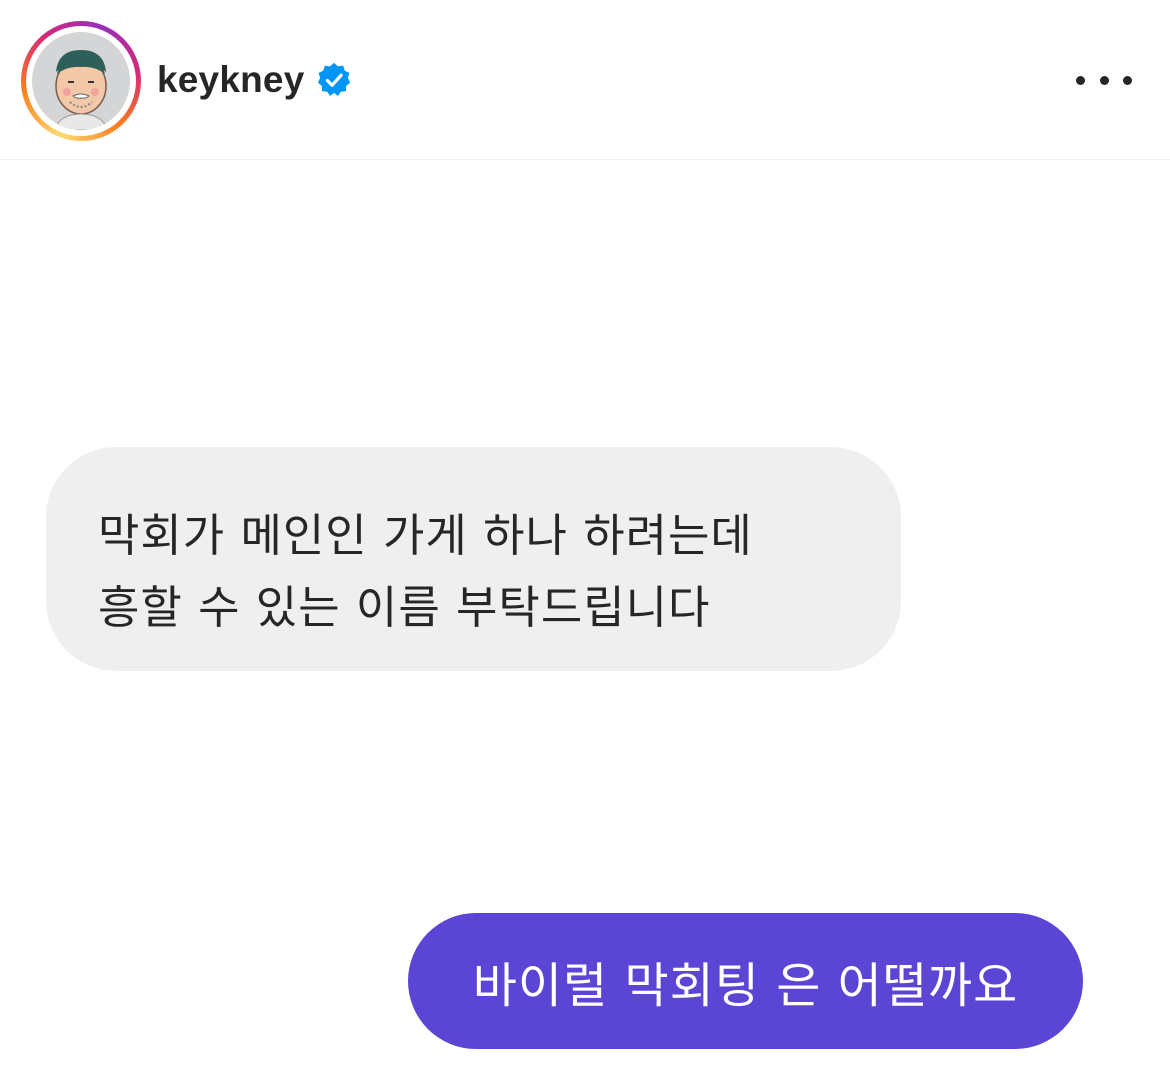  Describe the element at coordinates (585, 80) in the screenshot. I see `post-header: keykney` at that location.